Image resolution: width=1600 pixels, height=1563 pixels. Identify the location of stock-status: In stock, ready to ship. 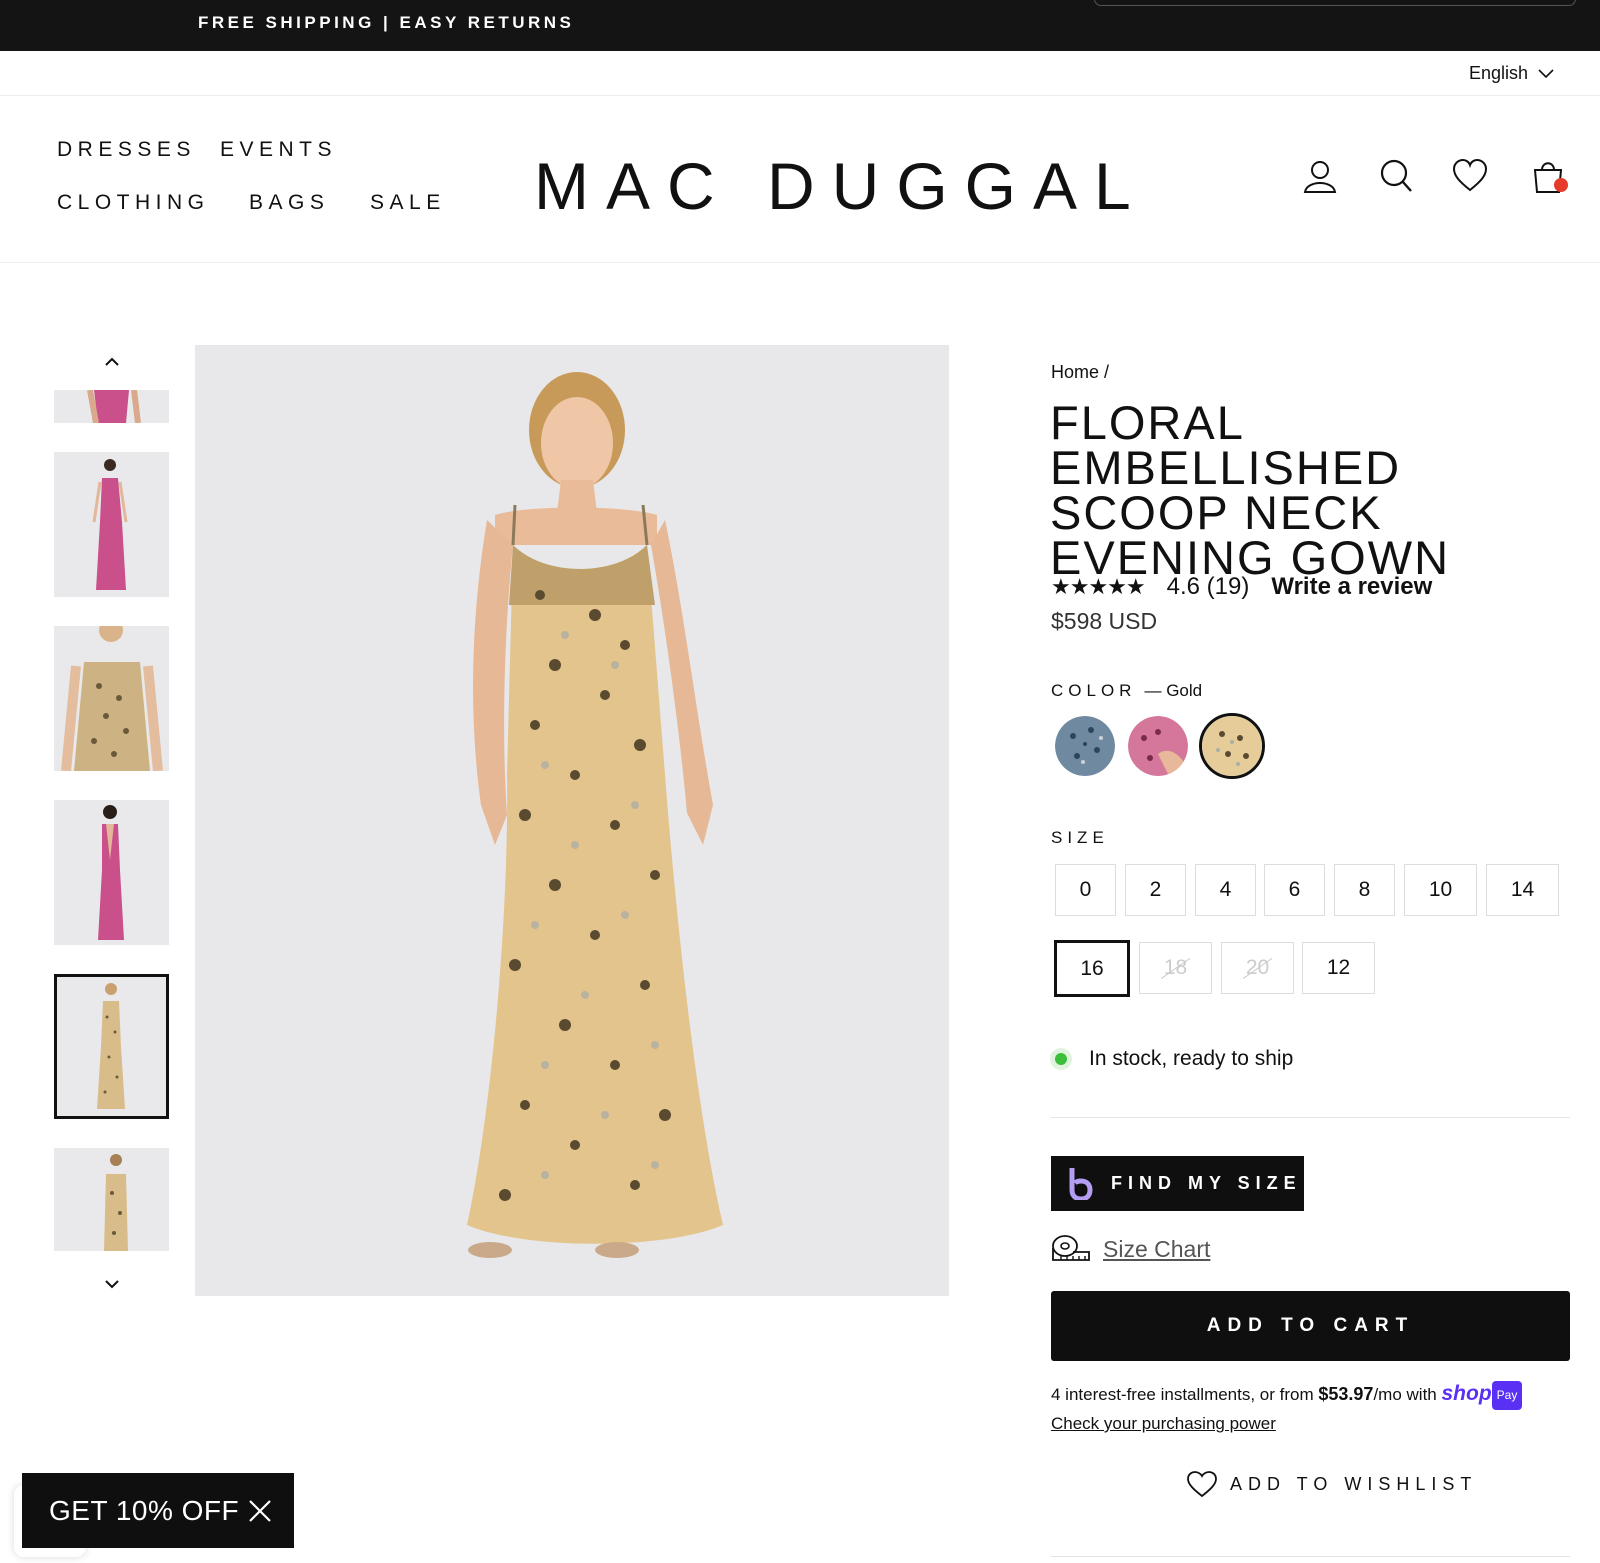
(1174, 1059).